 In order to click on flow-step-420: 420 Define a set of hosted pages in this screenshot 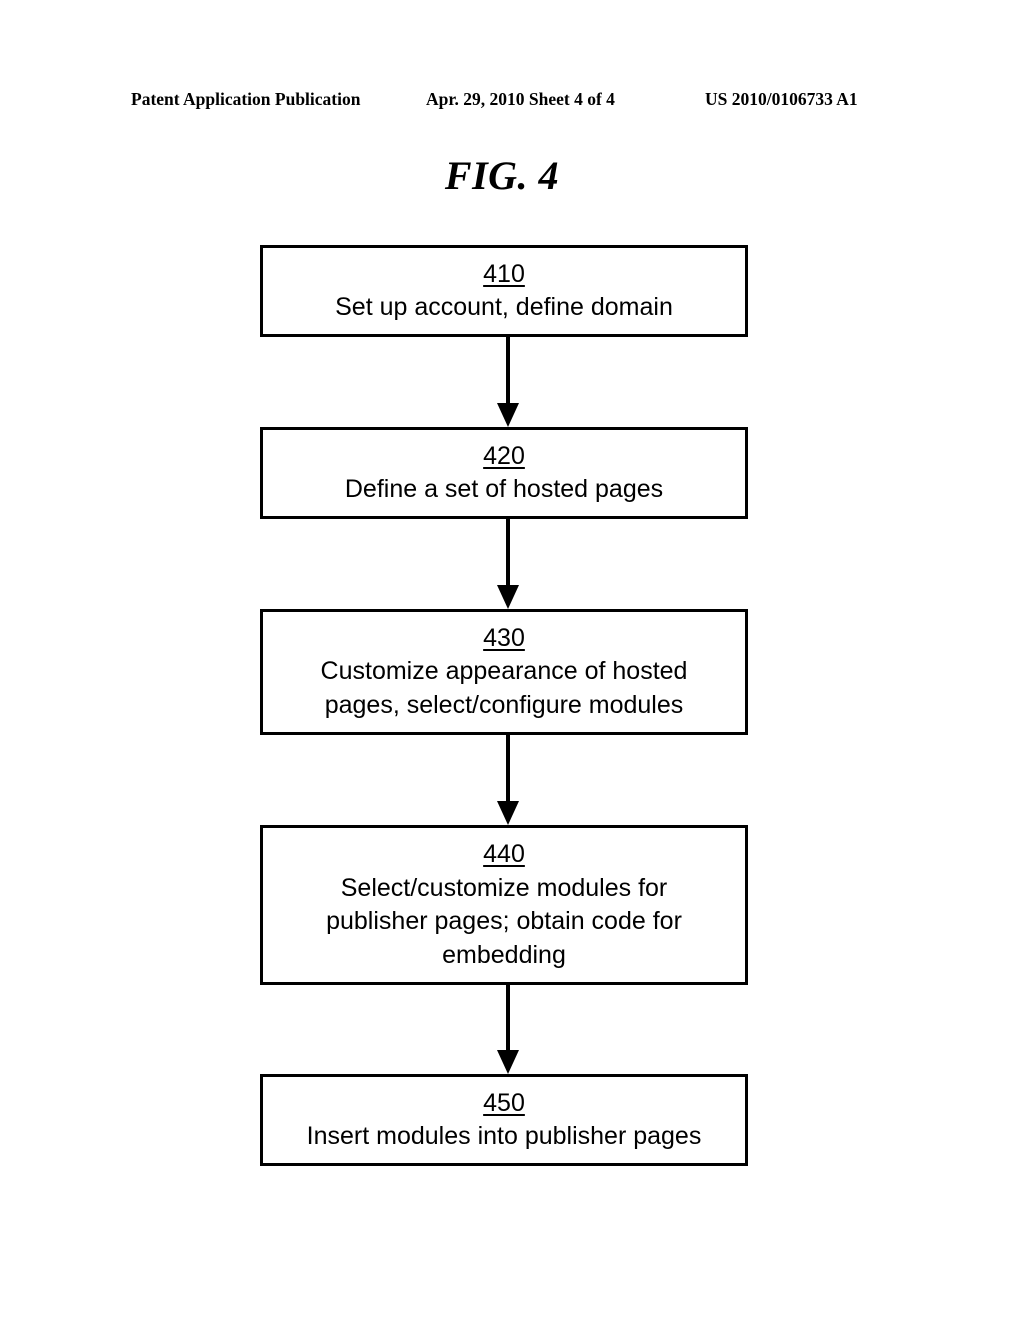, I will do `click(504, 473)`.